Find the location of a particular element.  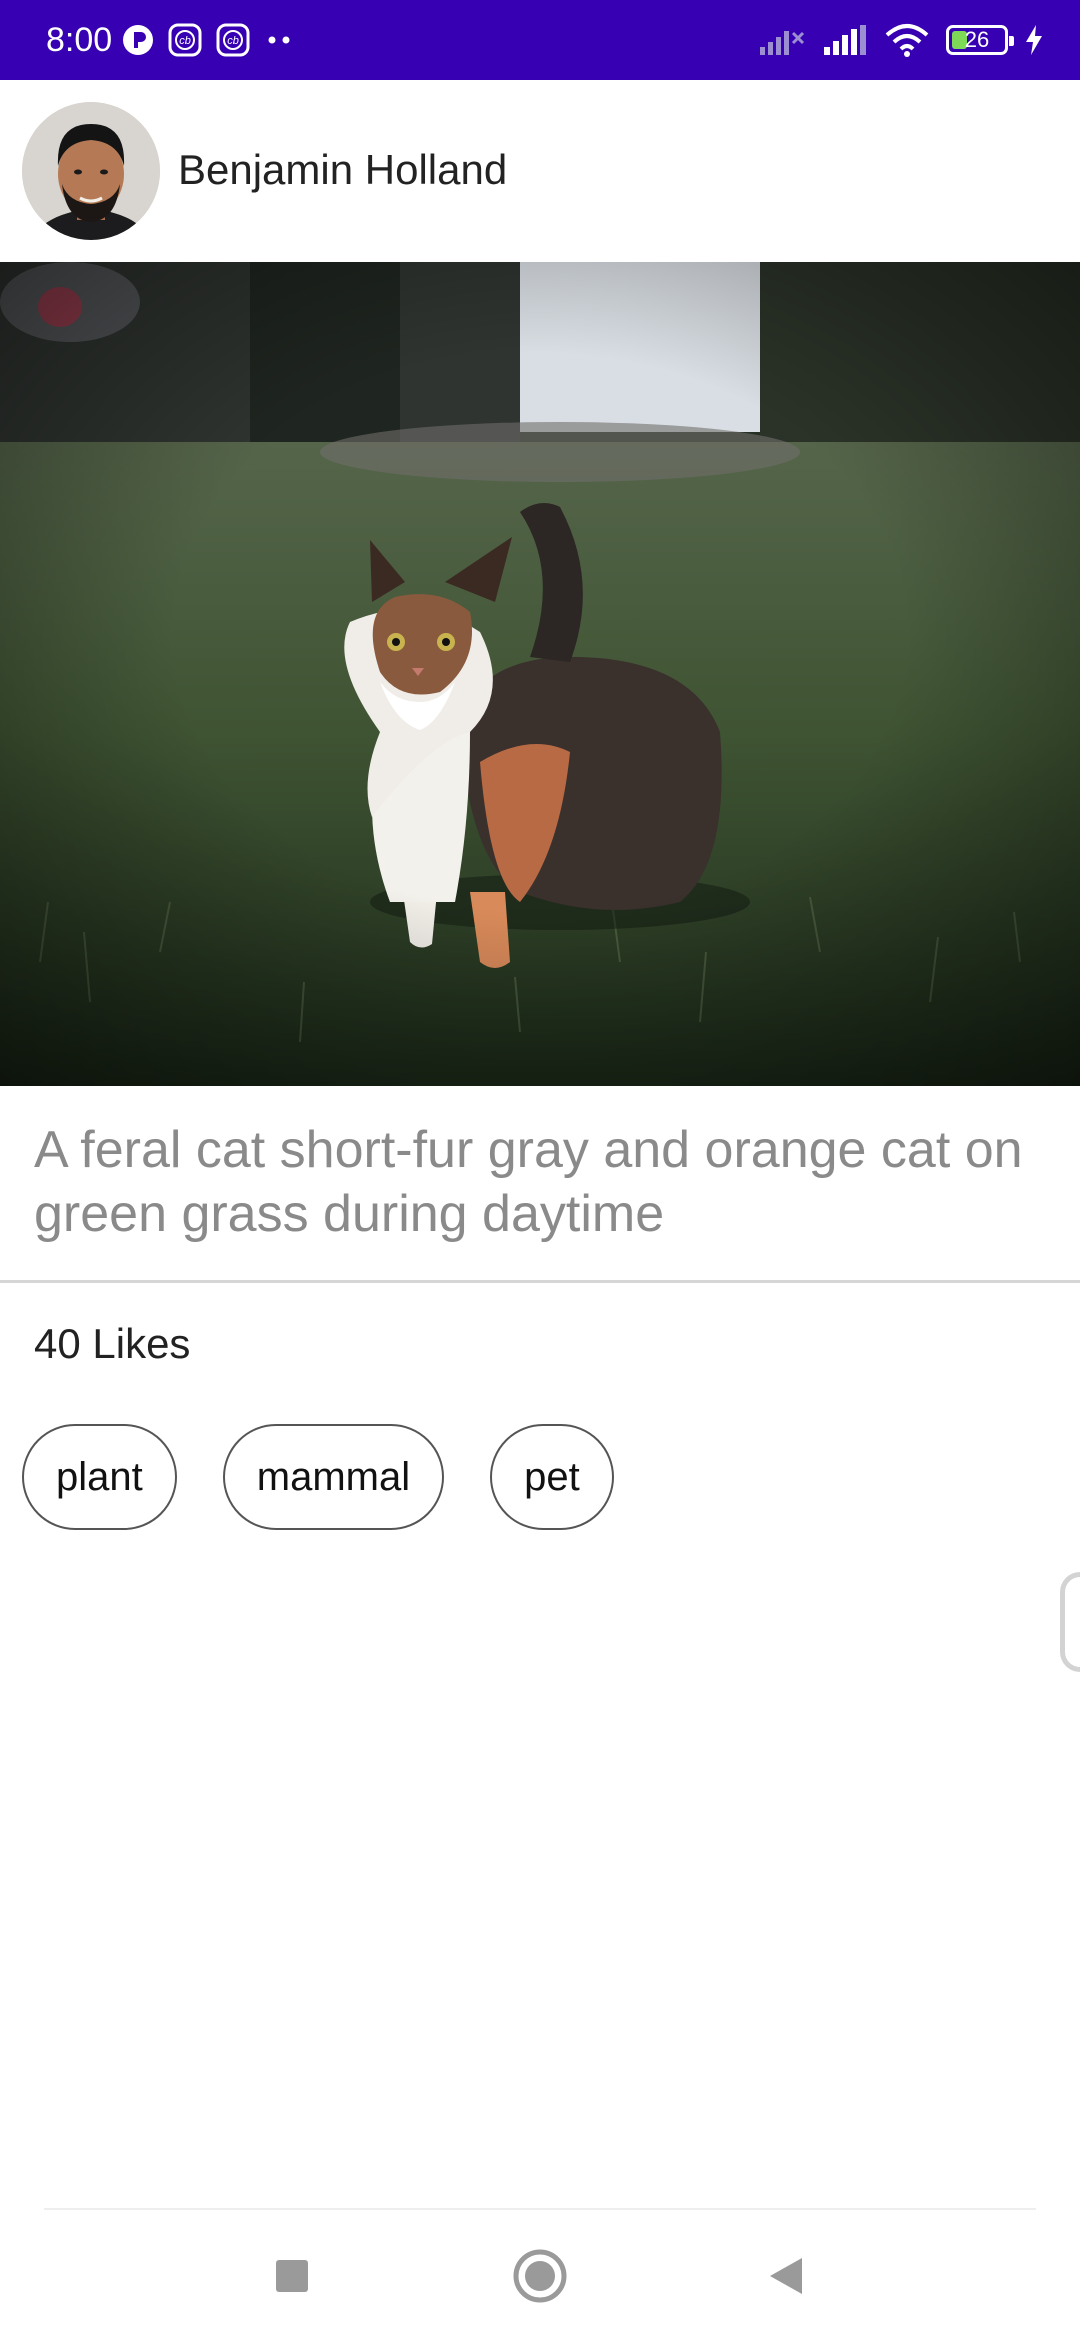

status-bar: 8:00 cb cb 26 is located at coordinates (540, 40).